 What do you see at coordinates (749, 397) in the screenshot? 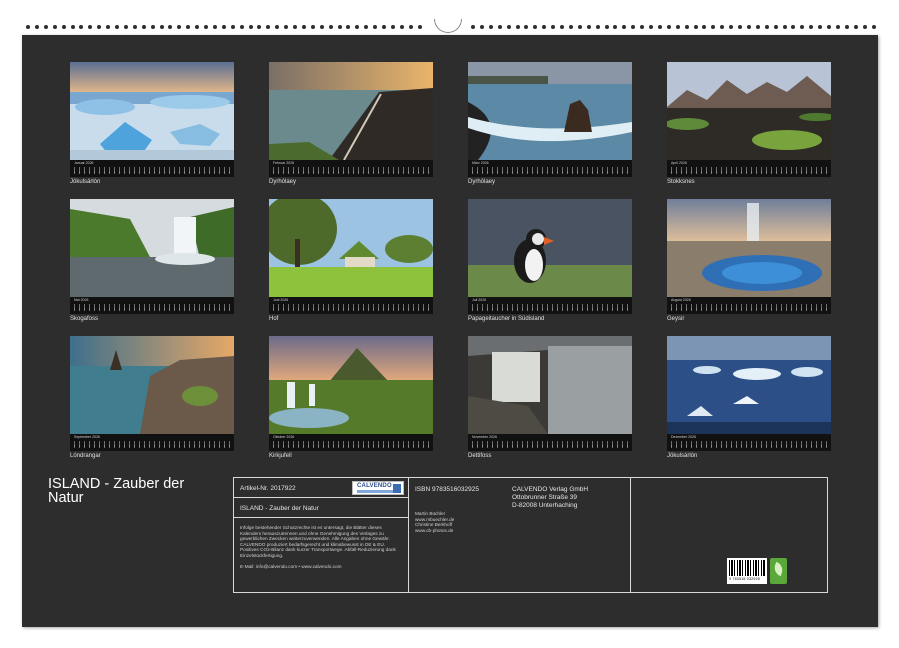
I see `month-tile: Dezember 2026 Jökulsárlón` at bounding box center [749, 397].